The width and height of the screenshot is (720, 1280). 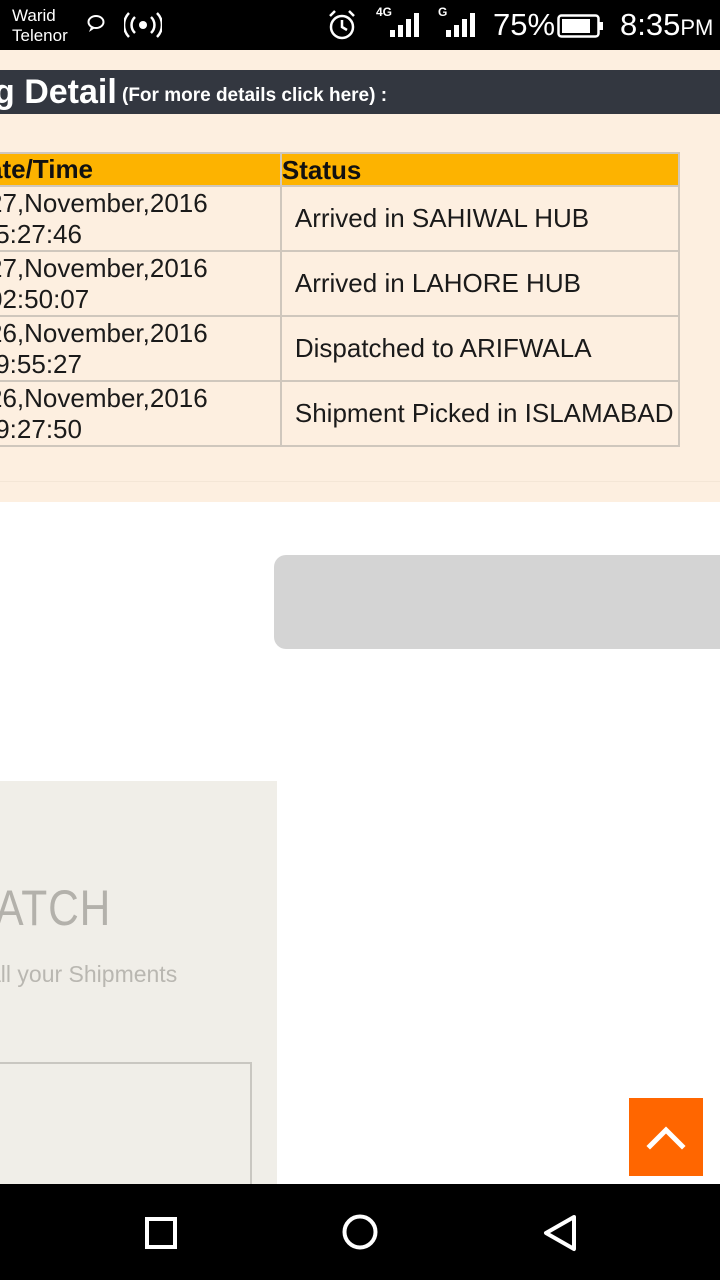 I want to click on square-icon, so click(x=161, y=1235).